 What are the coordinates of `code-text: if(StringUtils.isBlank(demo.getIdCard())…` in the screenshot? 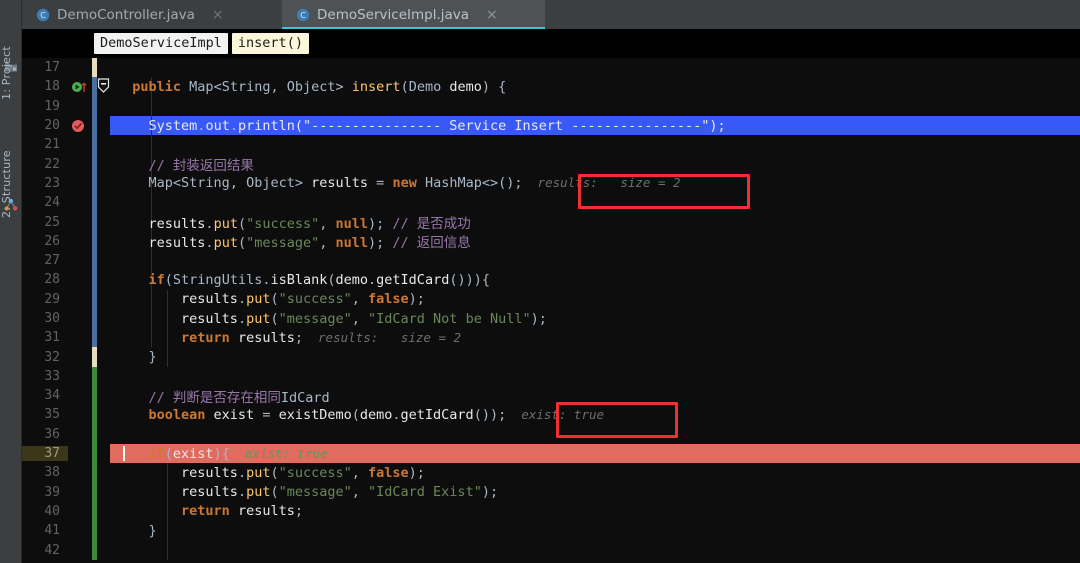 It's located at (595, 280).